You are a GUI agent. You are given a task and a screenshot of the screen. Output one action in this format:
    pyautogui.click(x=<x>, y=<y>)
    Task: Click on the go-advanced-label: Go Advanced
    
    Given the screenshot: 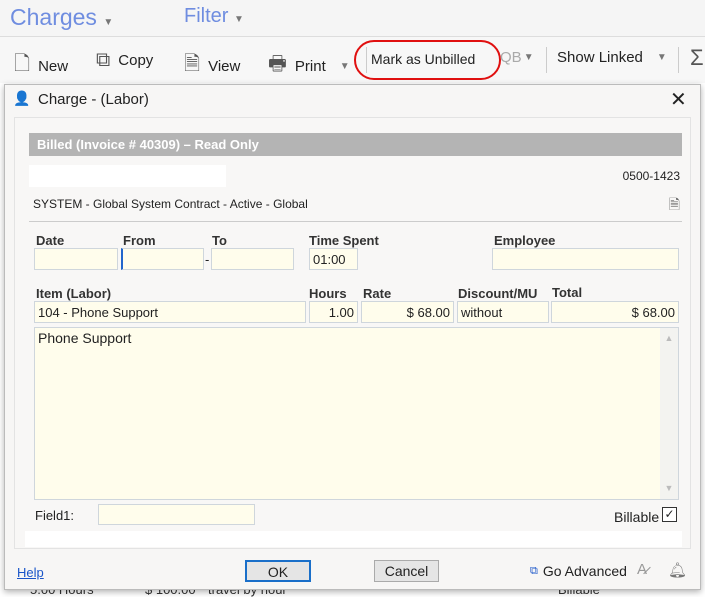 What is the action you would take?
    pyautogui.click(x=584, y=571)
    